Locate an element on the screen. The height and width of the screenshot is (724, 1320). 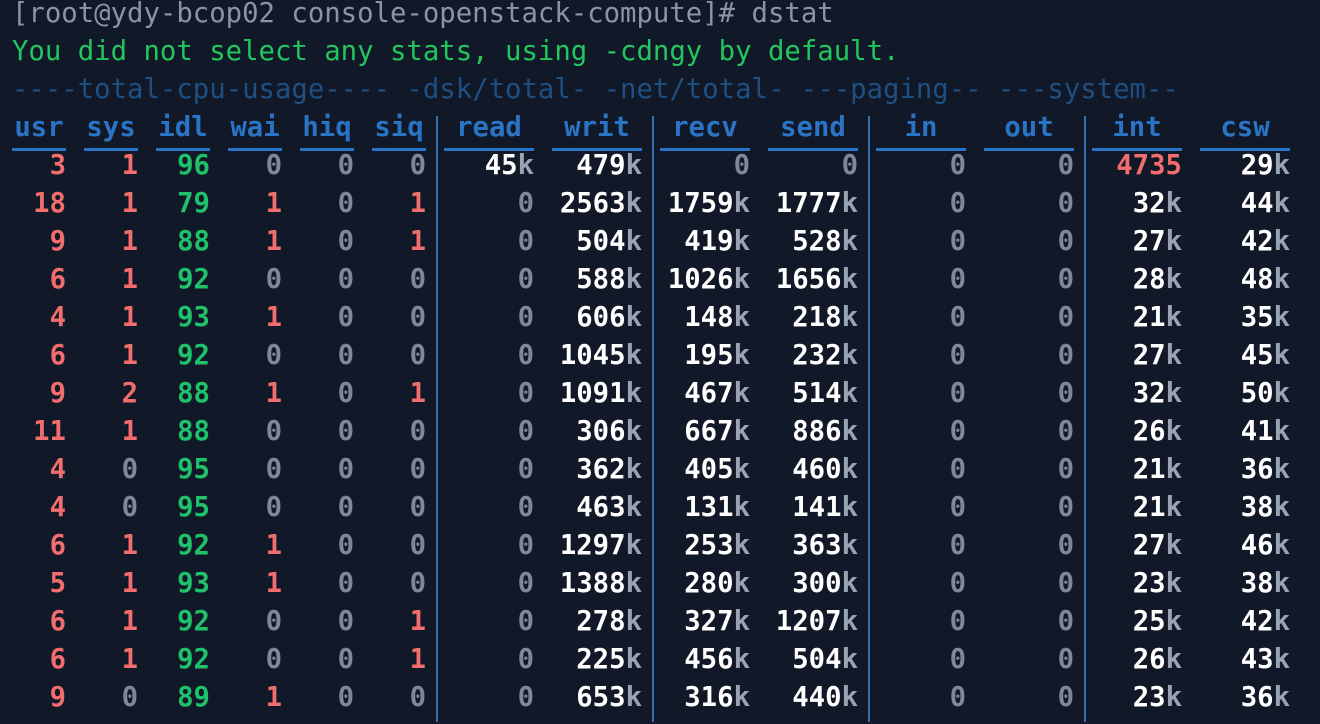
cell-recv: 131k is located at coordinates (717, 507).